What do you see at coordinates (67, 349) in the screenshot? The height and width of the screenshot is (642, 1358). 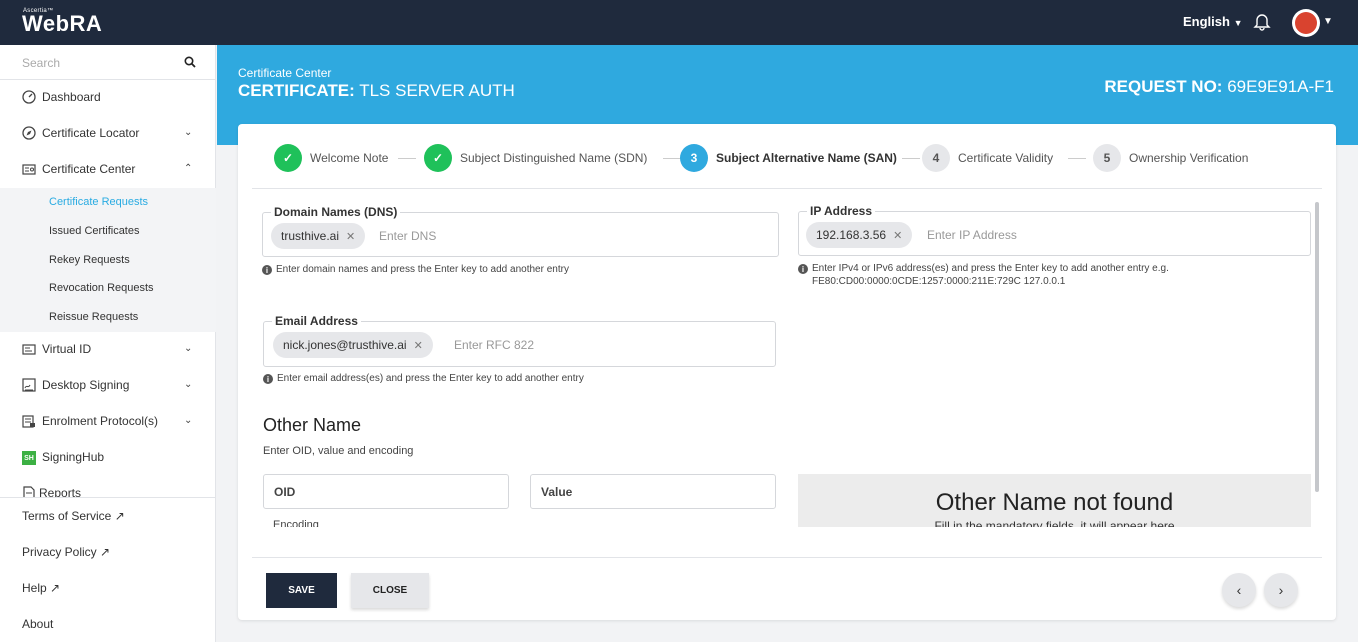 I see `sidebar-item-label: Virtual ID` at bounding box center [67, 349].